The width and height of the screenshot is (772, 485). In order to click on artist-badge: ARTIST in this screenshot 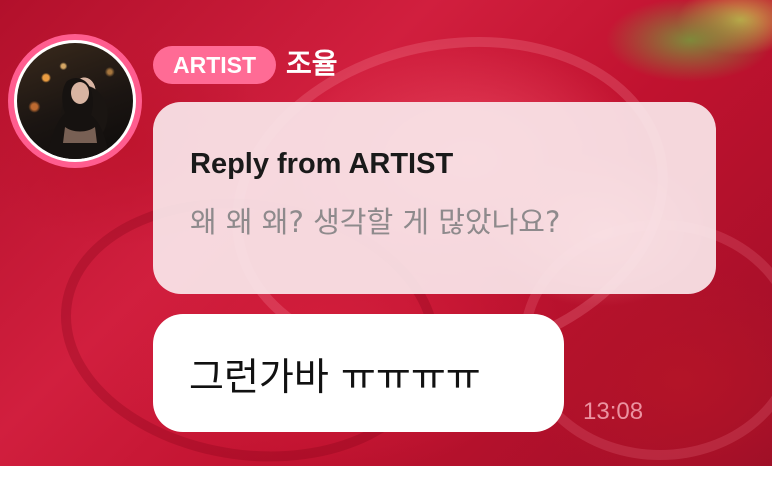, I will do `click(215, 65)`.